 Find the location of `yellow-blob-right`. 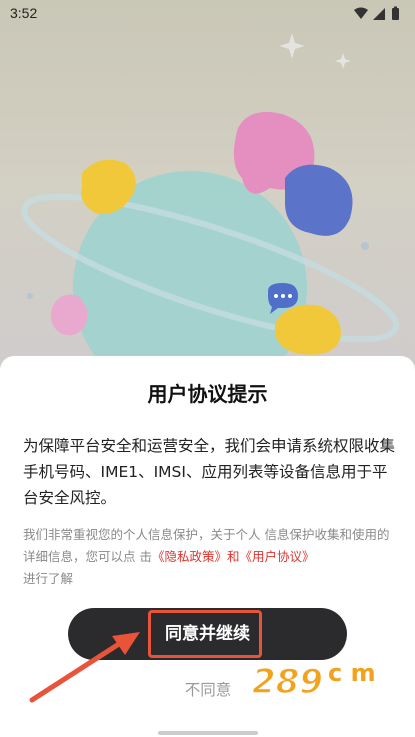

yellow-blob-right is located at coordinates (308, 329).